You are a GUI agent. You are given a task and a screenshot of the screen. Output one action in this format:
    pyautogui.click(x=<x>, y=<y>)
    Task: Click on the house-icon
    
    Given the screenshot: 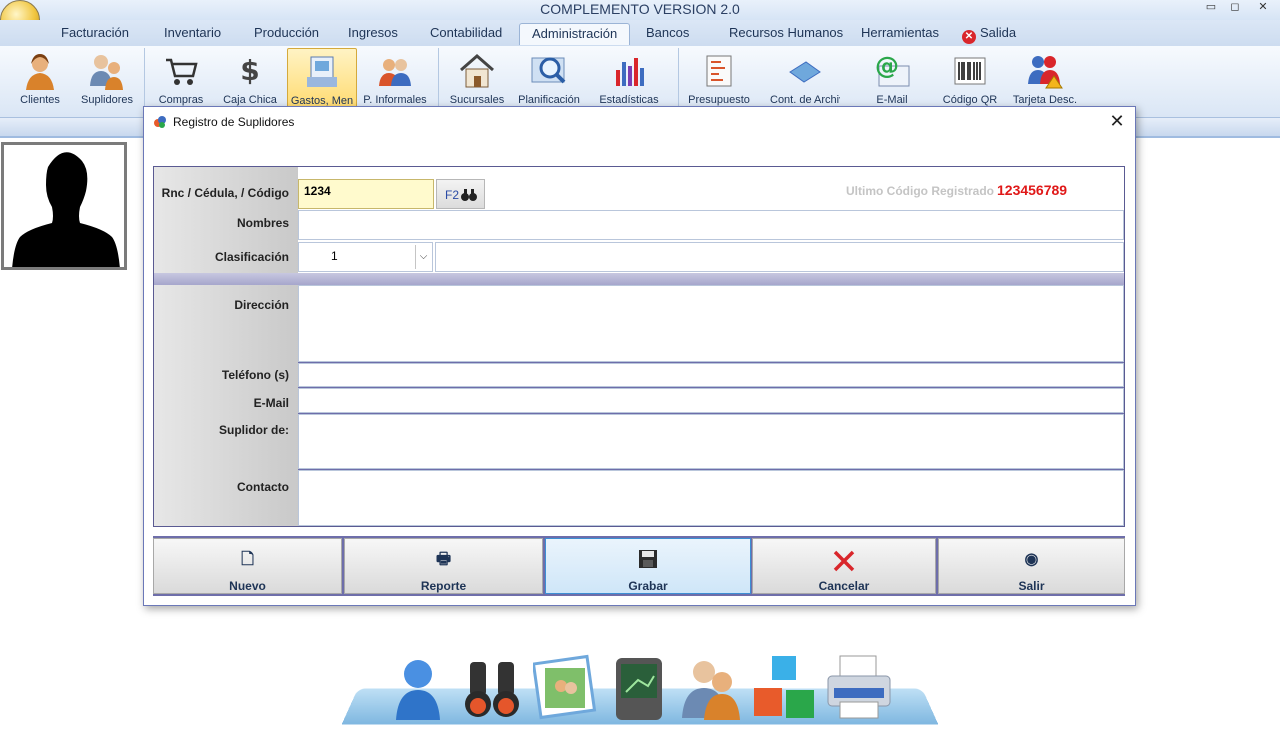 What is the action you would take?
    pyautogui.click(x=477, y=71)
    